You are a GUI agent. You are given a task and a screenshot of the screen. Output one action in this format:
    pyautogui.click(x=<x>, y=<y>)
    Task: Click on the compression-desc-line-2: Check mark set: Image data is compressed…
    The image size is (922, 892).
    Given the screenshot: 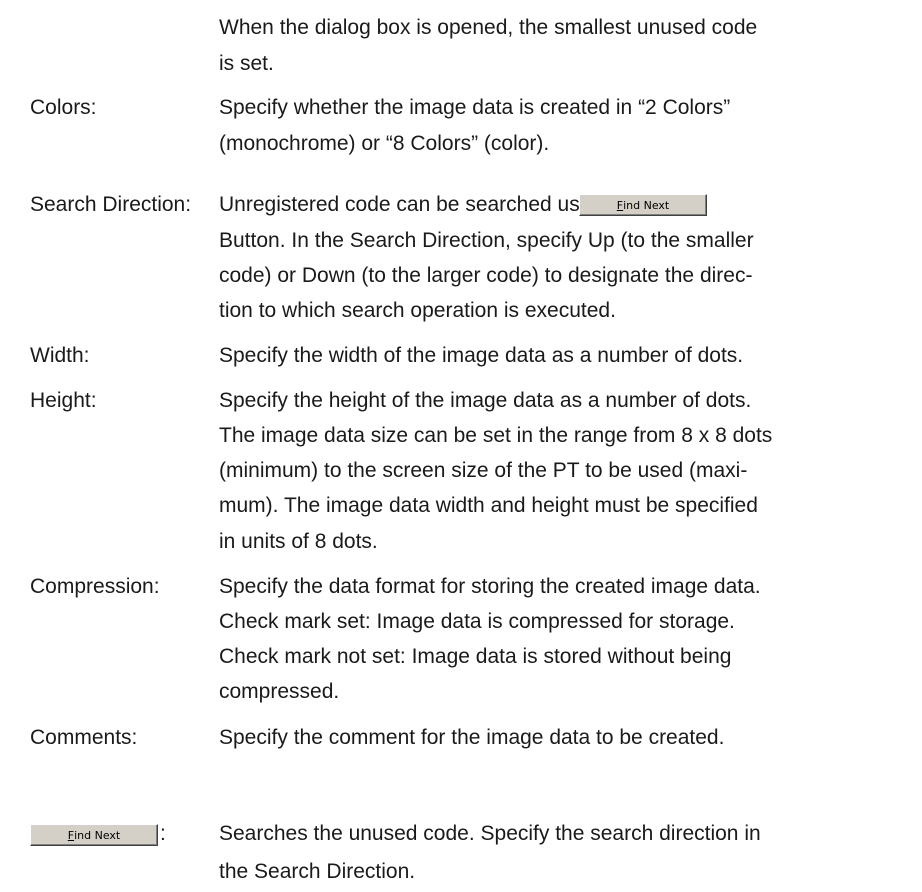 What is the action you would take?
    pyautogui.click(x=477, y=621)
    